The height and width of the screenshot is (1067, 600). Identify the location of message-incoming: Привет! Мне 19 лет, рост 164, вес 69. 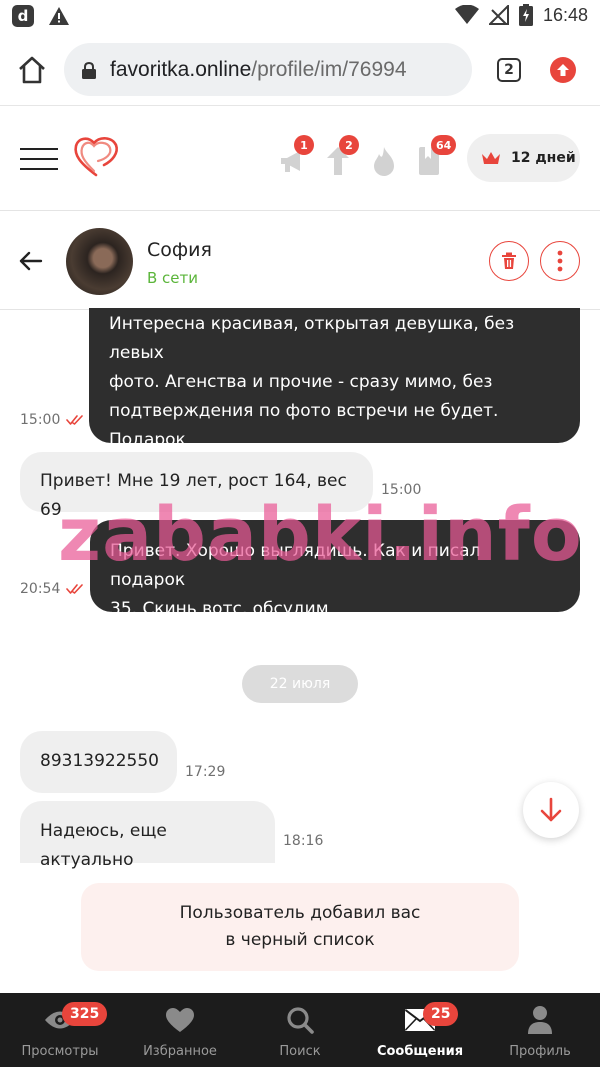
(196, 486).